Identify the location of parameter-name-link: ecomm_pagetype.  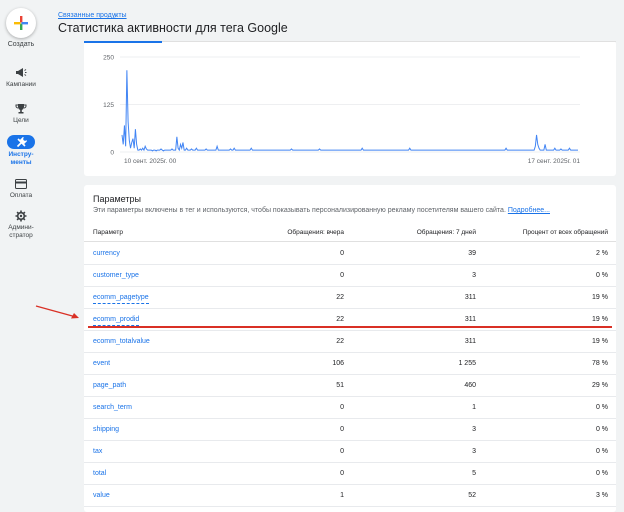
(121, 298).